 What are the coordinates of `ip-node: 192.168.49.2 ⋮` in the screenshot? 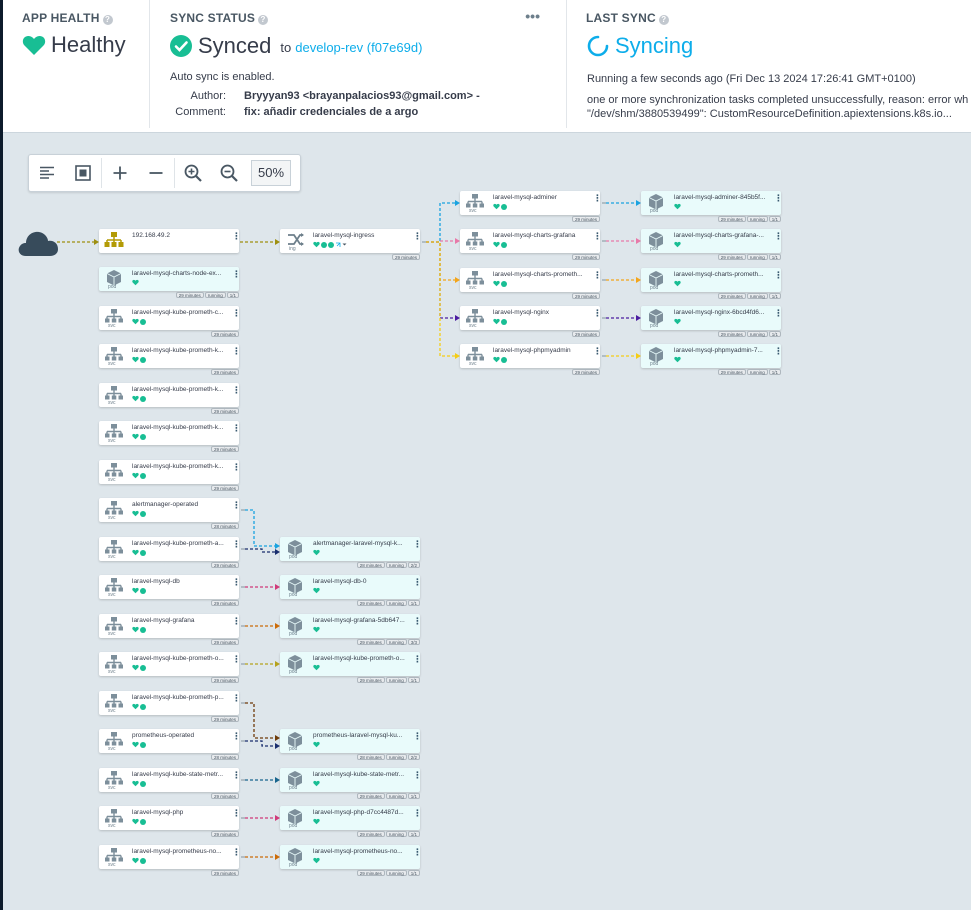 It's located at (170, 241).